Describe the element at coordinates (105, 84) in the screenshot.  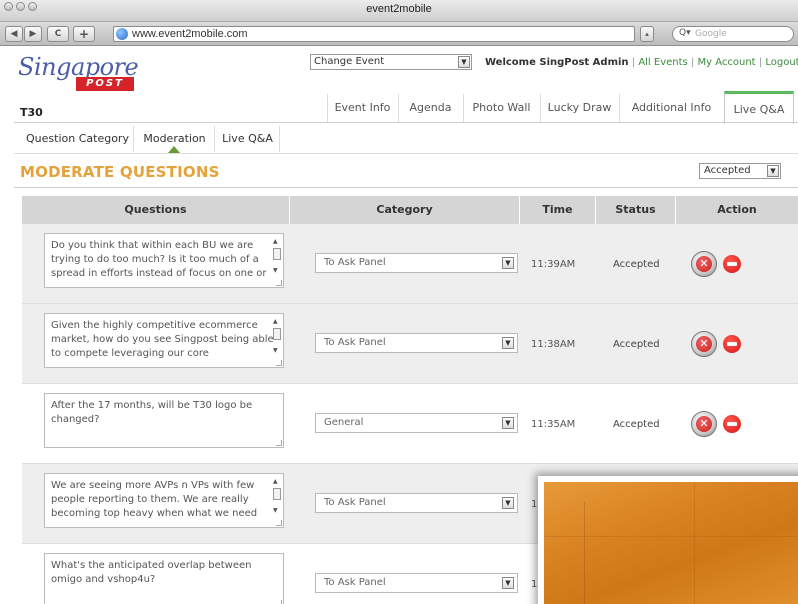
I see `logo-post-badge: POST` at that location.